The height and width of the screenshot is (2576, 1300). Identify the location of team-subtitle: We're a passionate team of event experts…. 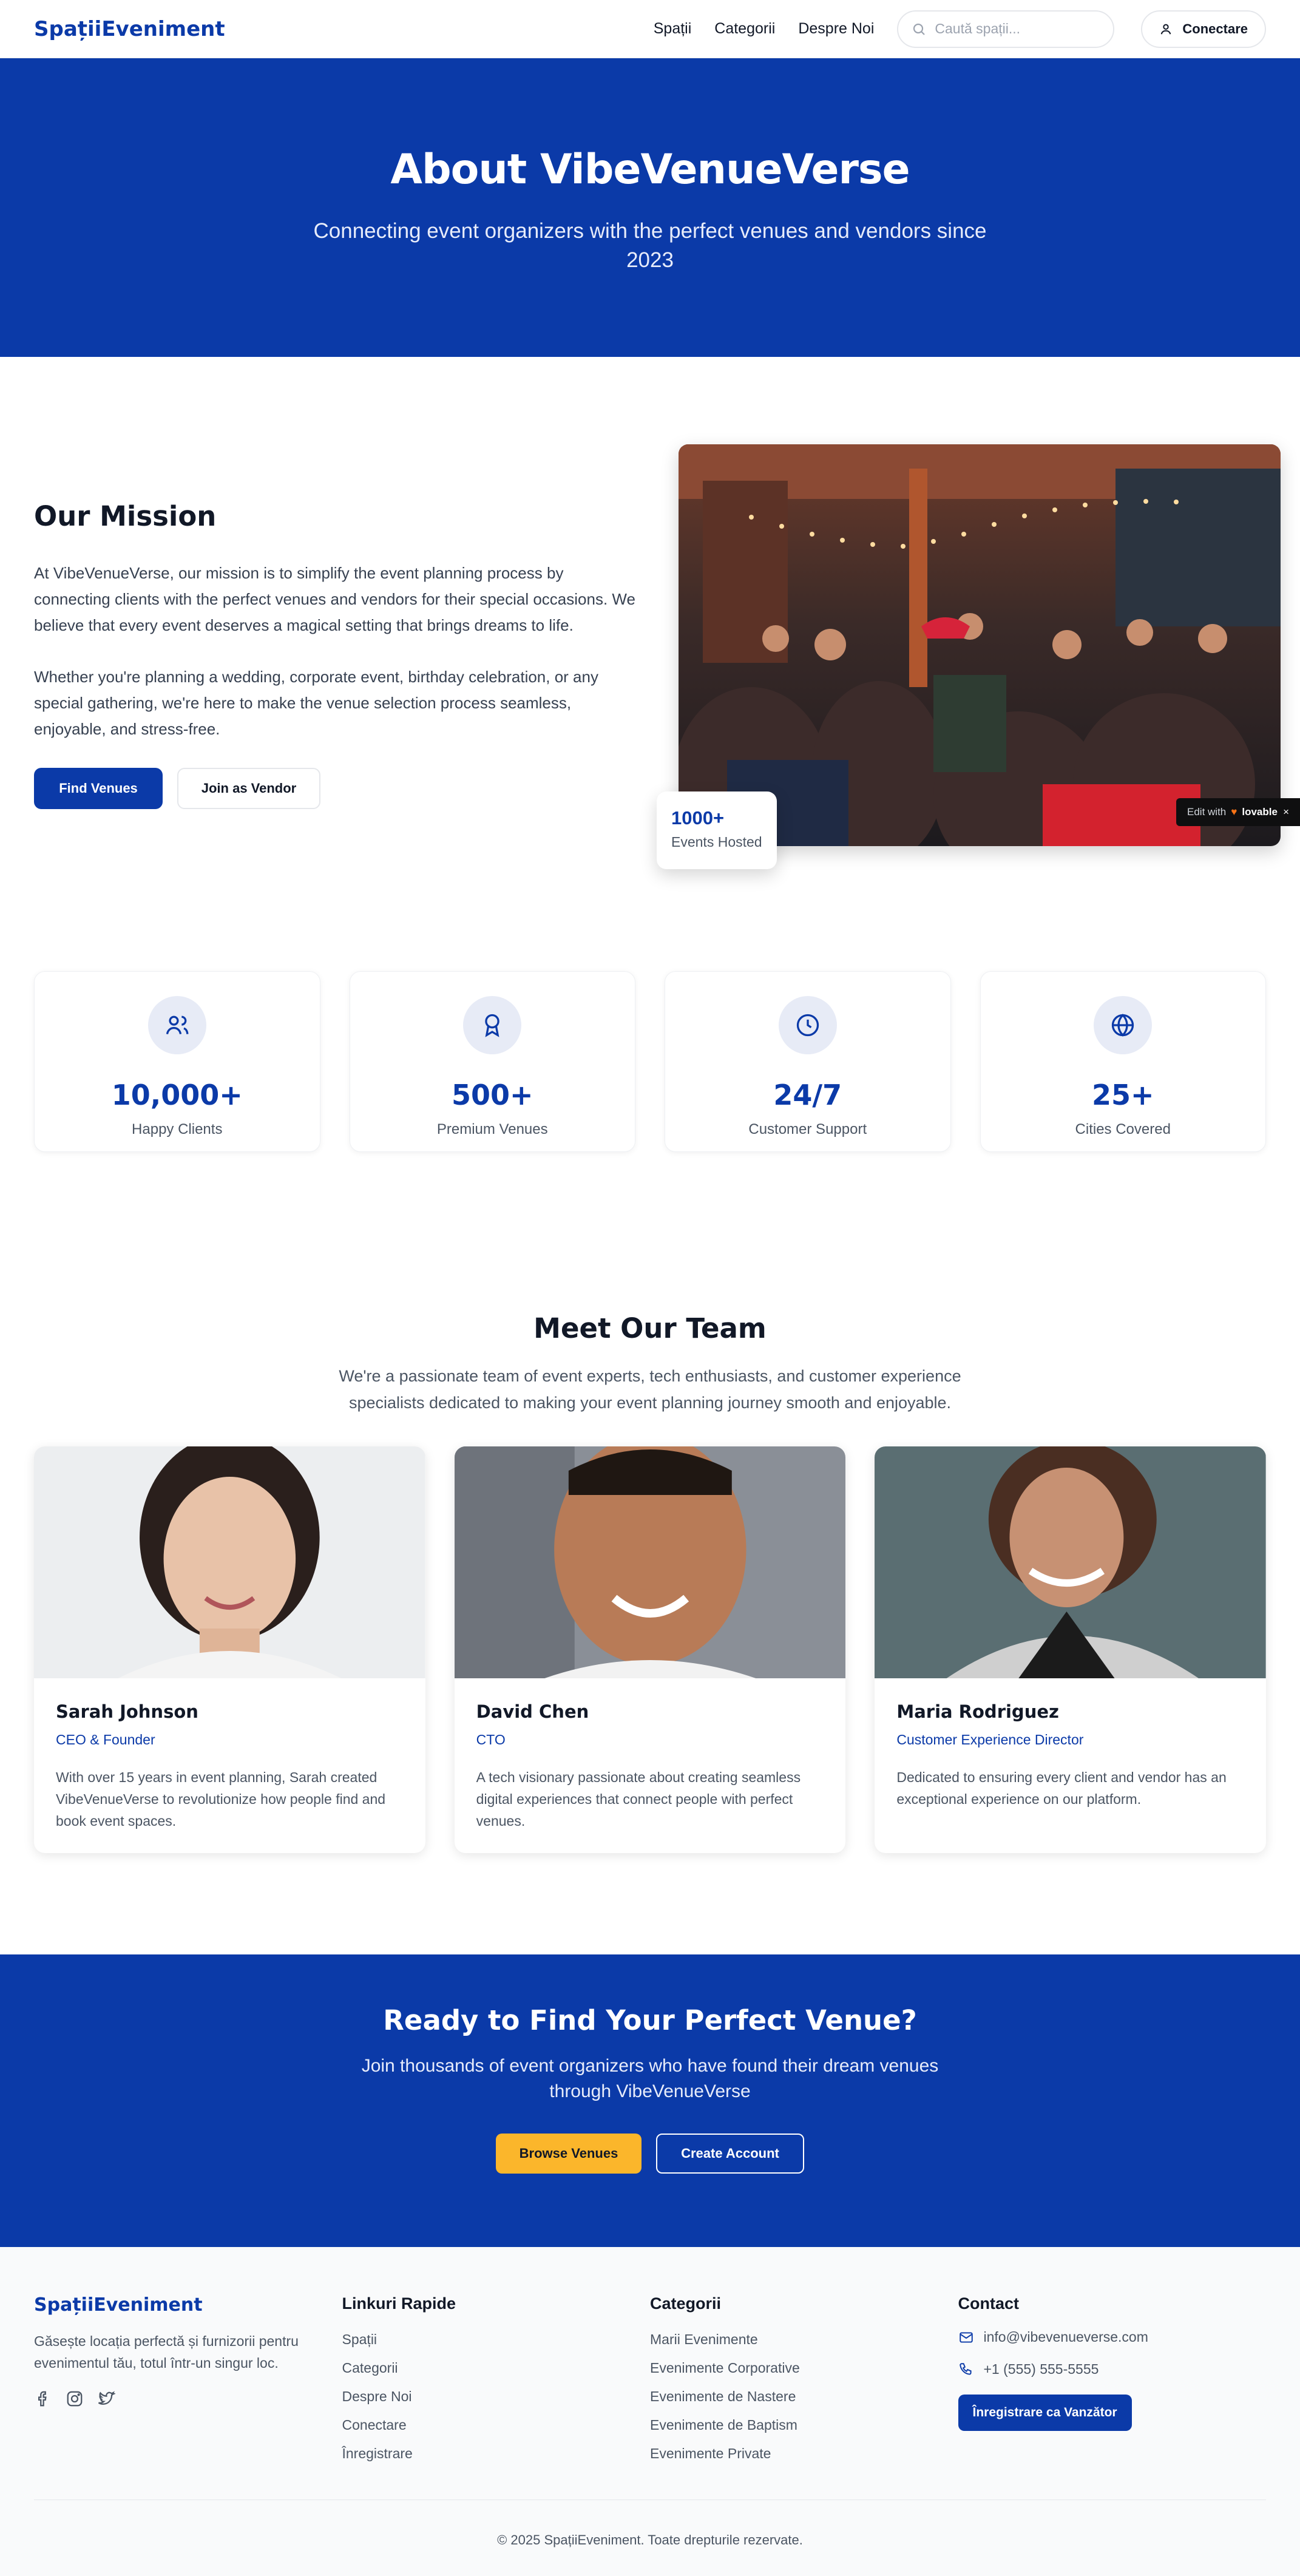
(650, 1389).